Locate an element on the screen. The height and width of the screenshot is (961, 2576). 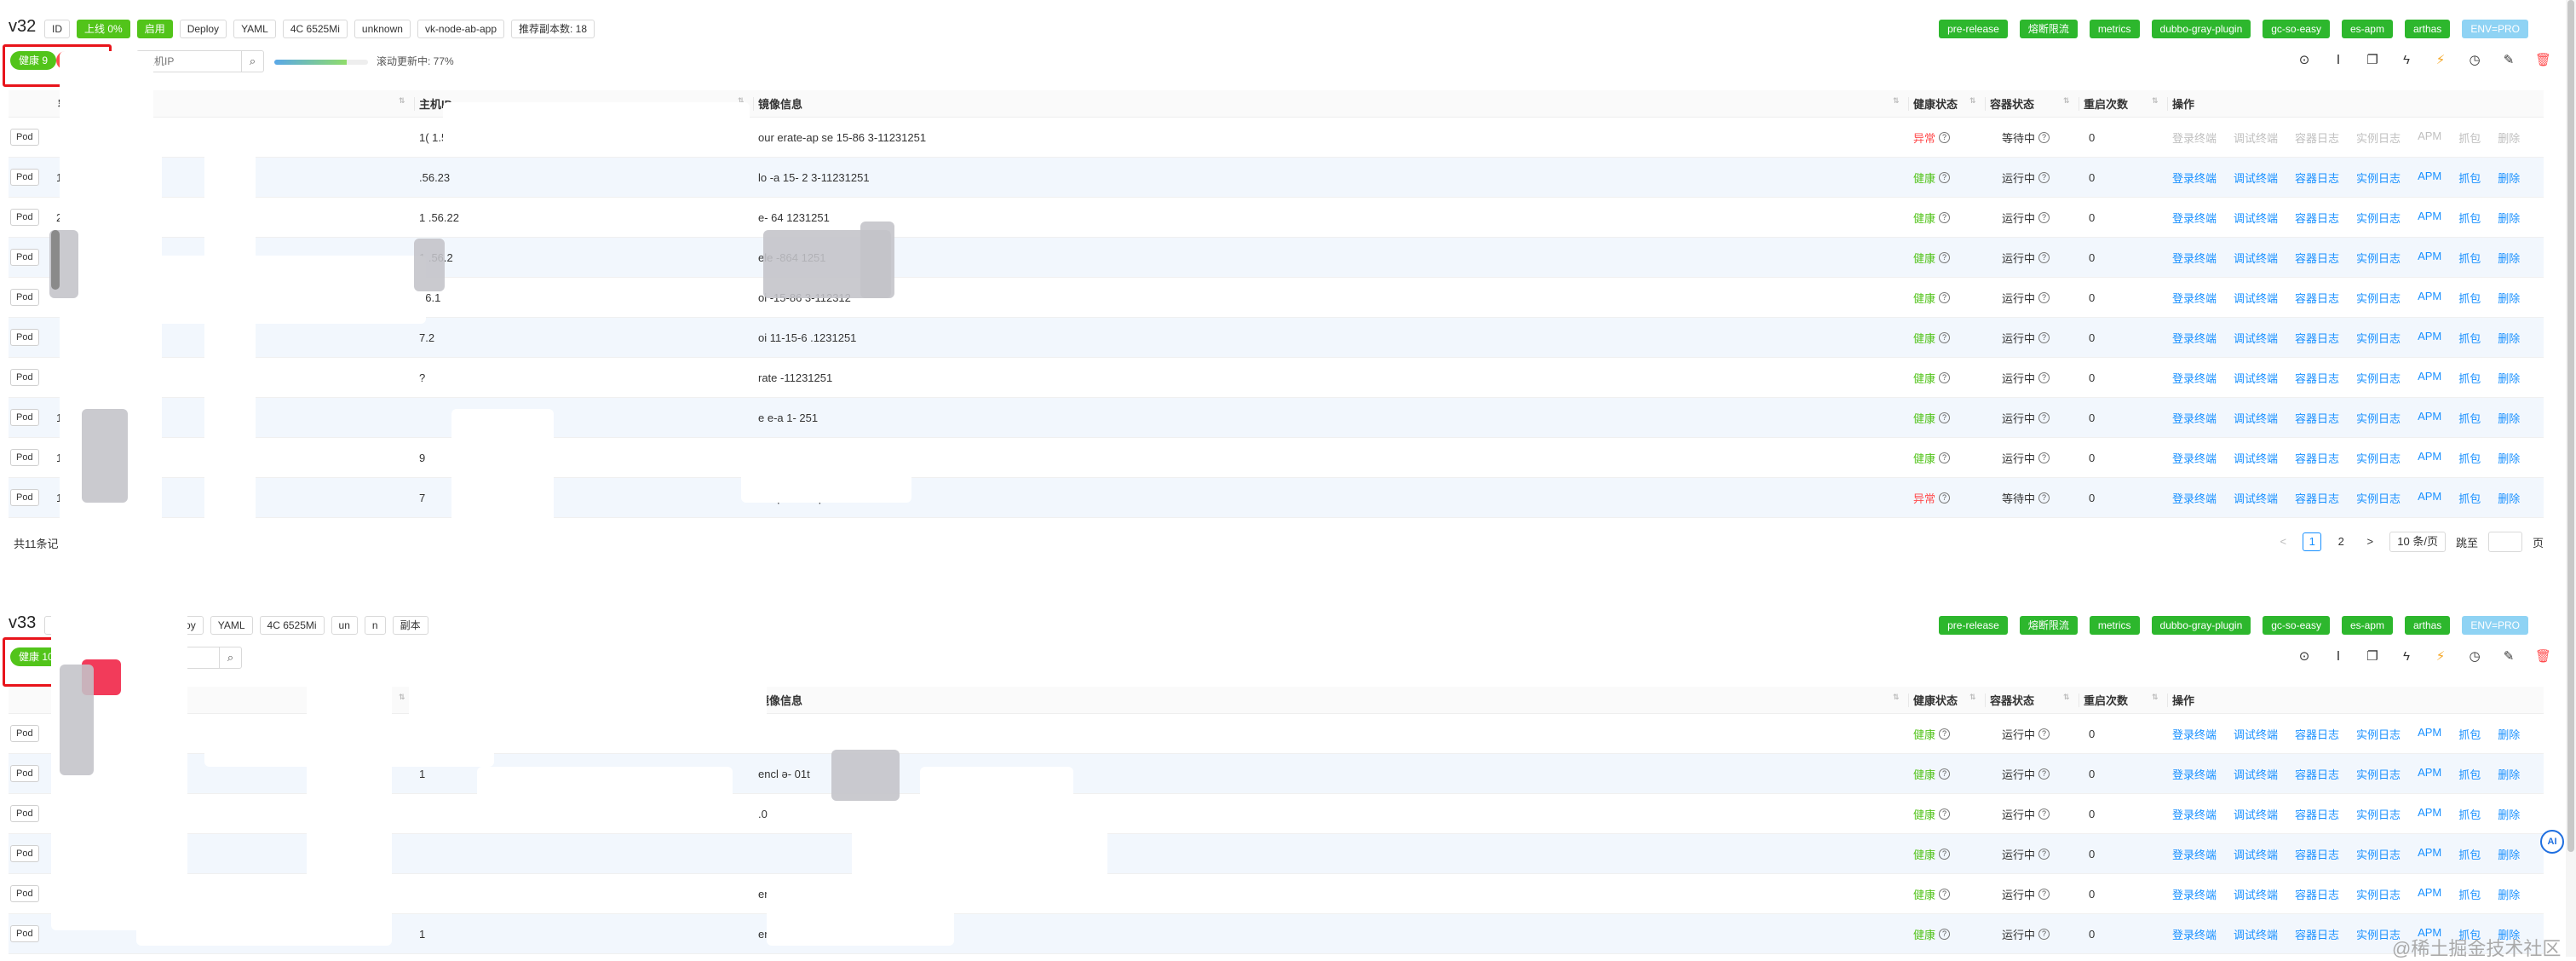
prev-page-button: < is located at coordinates (2283, 541).